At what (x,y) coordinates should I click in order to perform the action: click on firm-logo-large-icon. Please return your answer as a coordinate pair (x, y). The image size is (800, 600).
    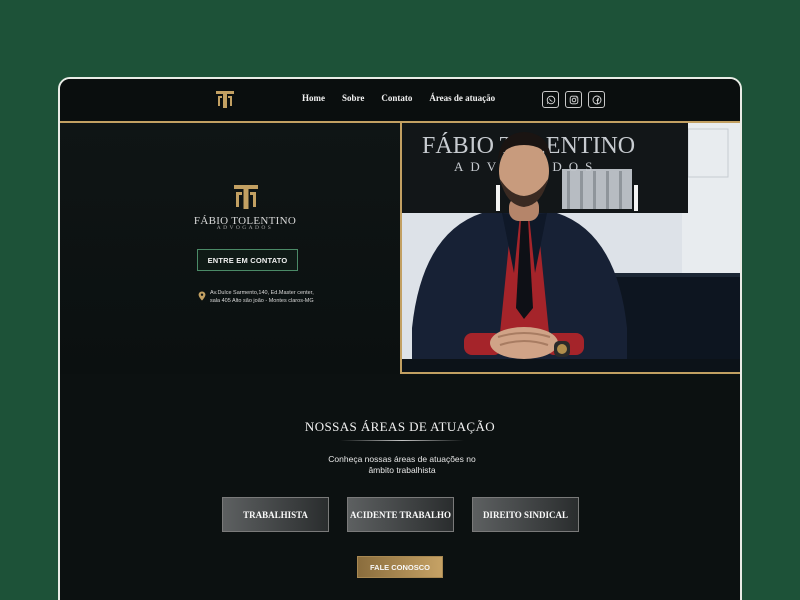
    Looking at the image, I should click on (246, 197).